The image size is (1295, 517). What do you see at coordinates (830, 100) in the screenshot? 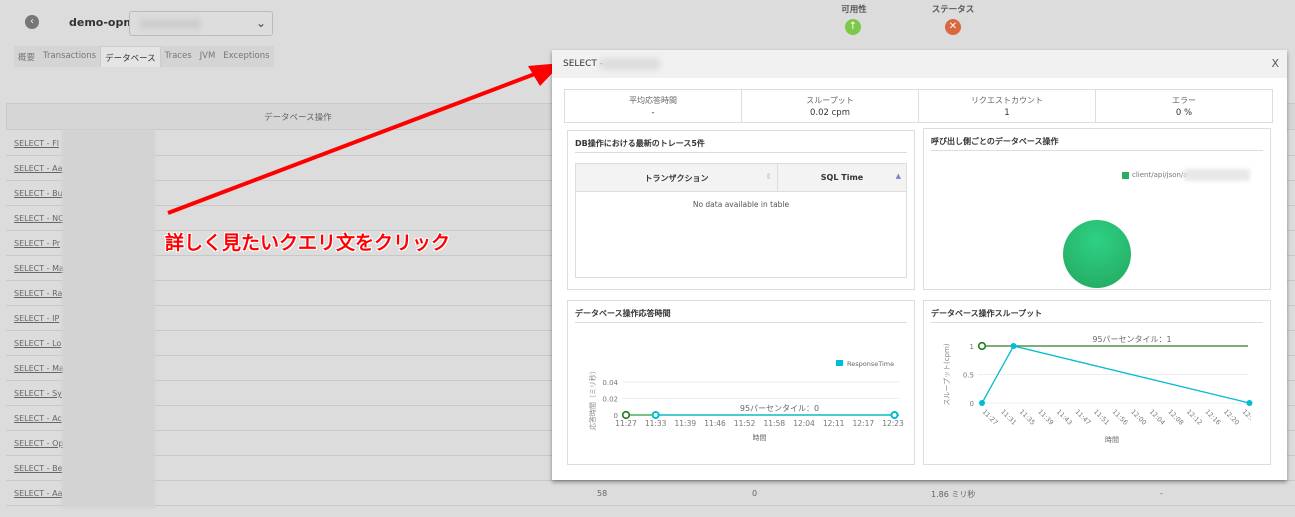
I see `stat-label: スループット` at bounding box center [830, 100].